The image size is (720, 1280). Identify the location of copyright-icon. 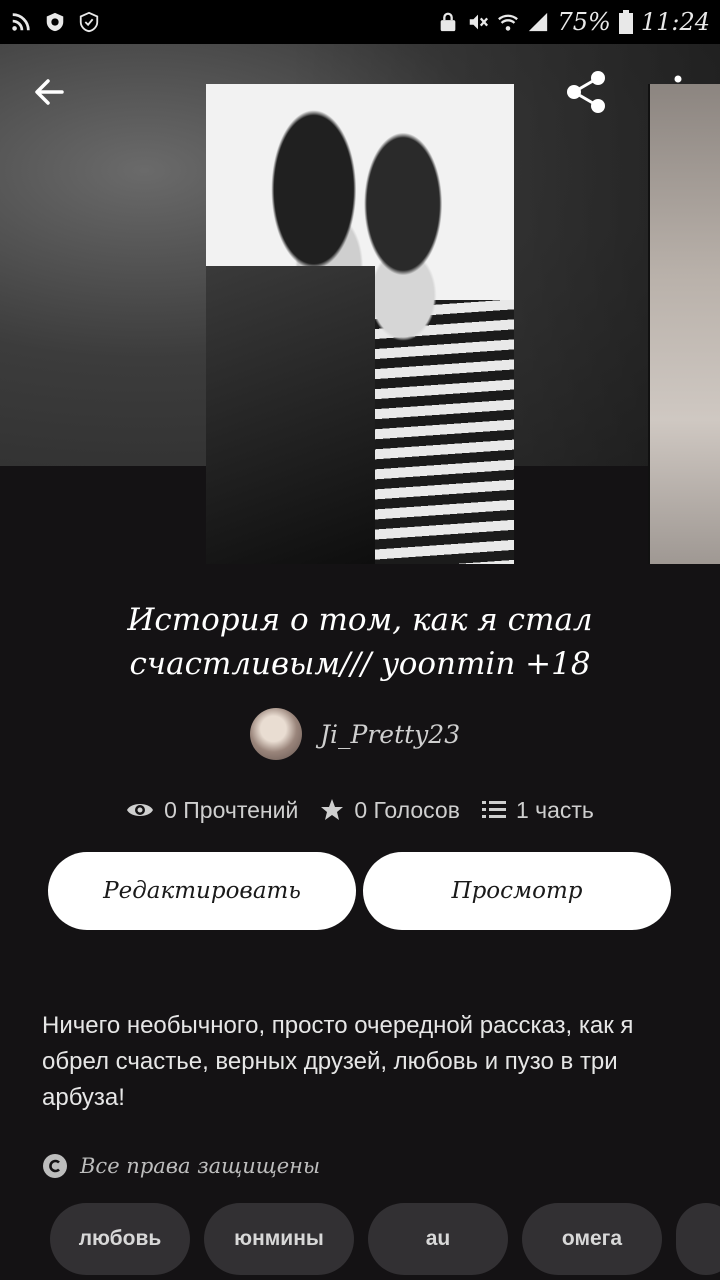
(55, 1166).